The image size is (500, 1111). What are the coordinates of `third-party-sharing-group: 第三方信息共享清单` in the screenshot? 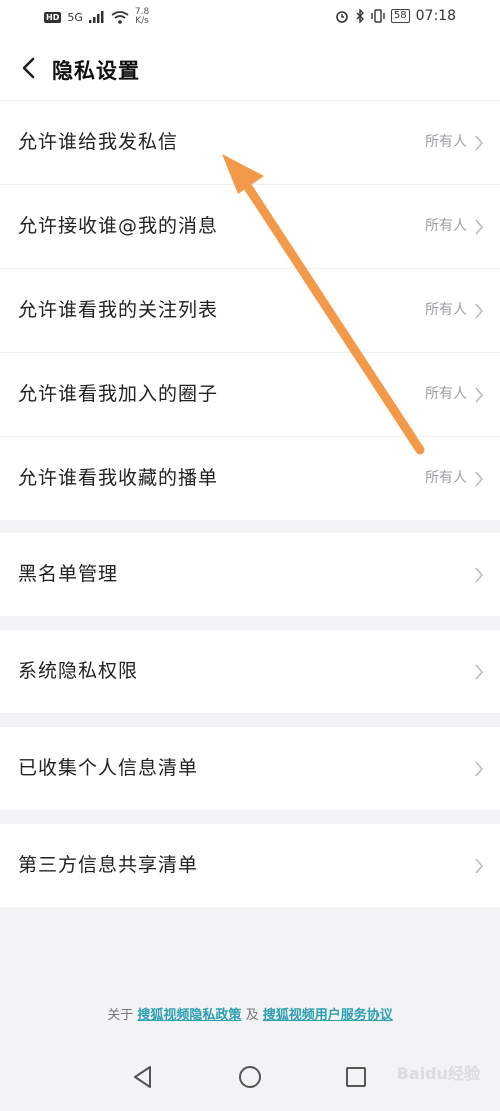 It's located at (250, 865).